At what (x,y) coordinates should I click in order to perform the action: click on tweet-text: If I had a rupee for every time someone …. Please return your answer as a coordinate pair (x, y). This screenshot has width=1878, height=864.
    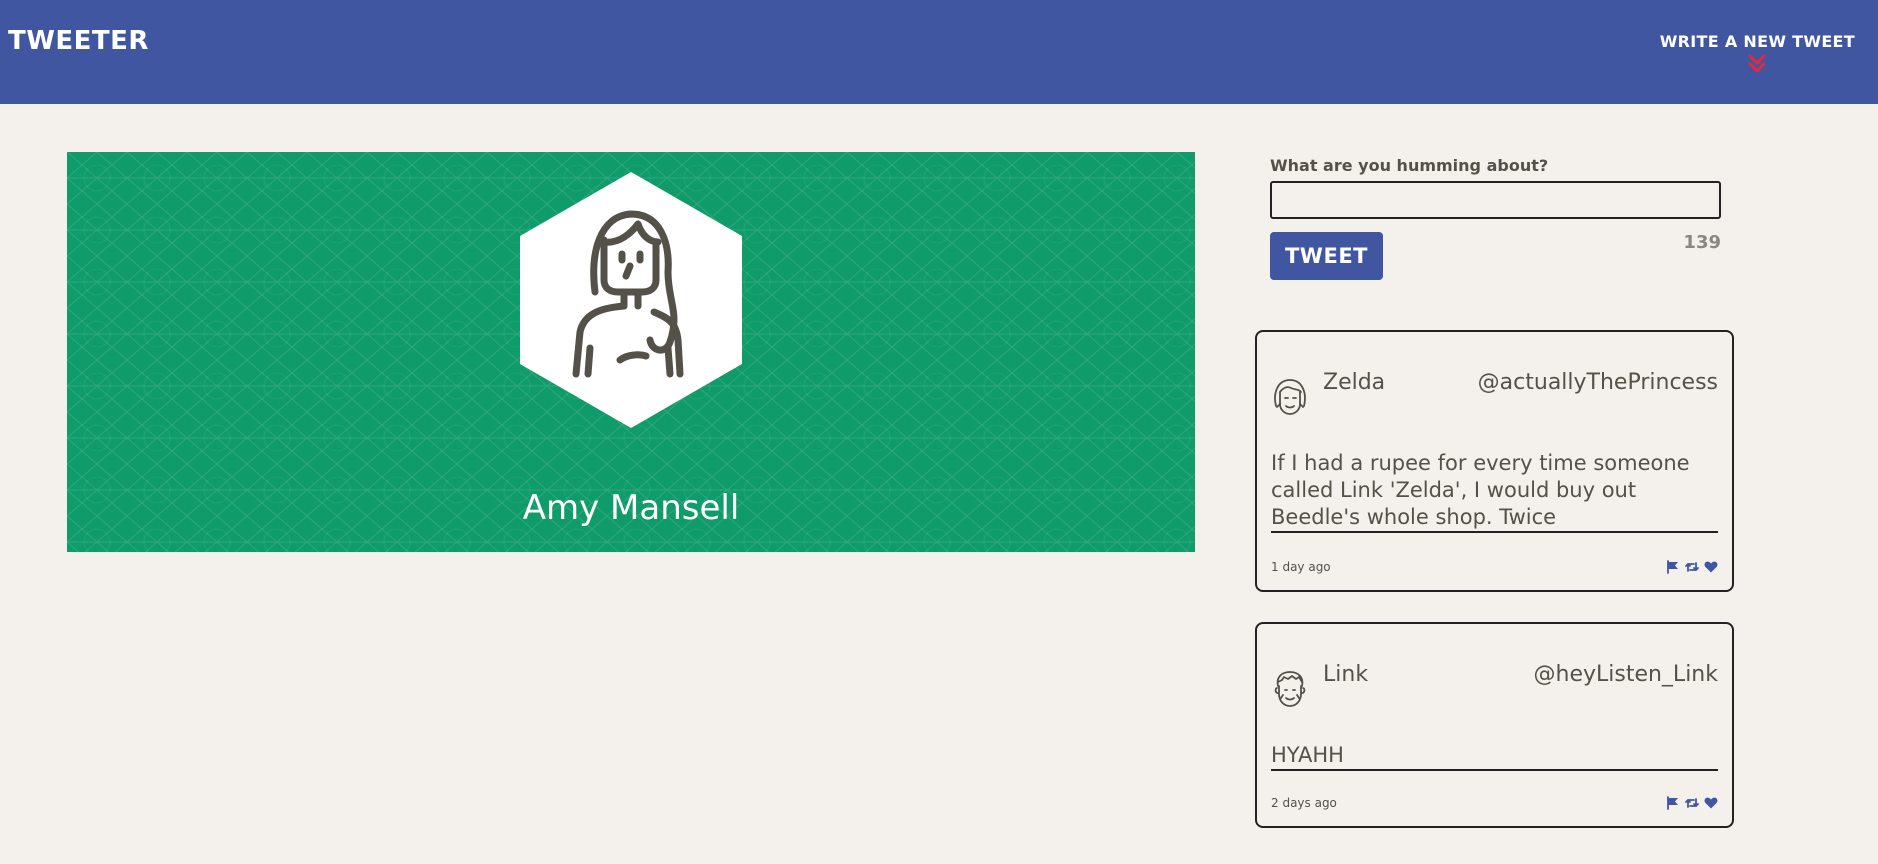
    Looking at the image, I should click on (1494, 491).